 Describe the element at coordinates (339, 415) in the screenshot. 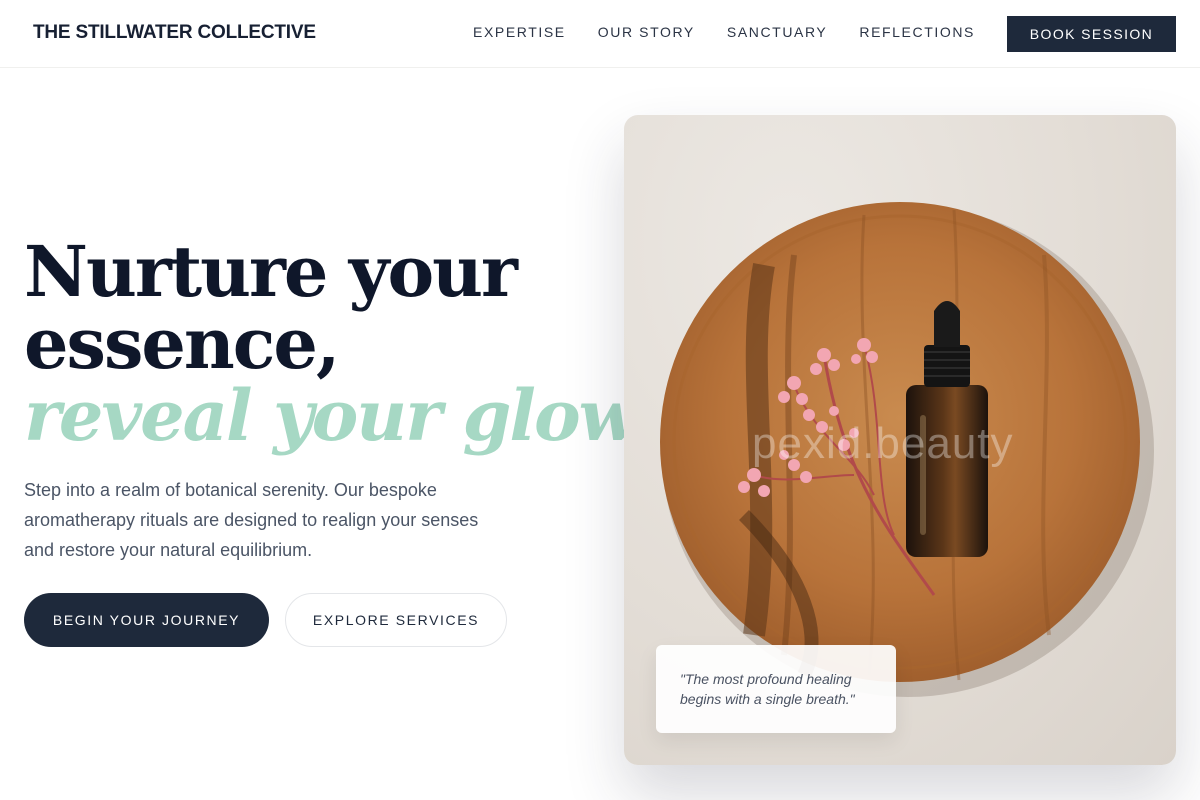

I see `hero-title-accent: reveal your glow.` at that location.